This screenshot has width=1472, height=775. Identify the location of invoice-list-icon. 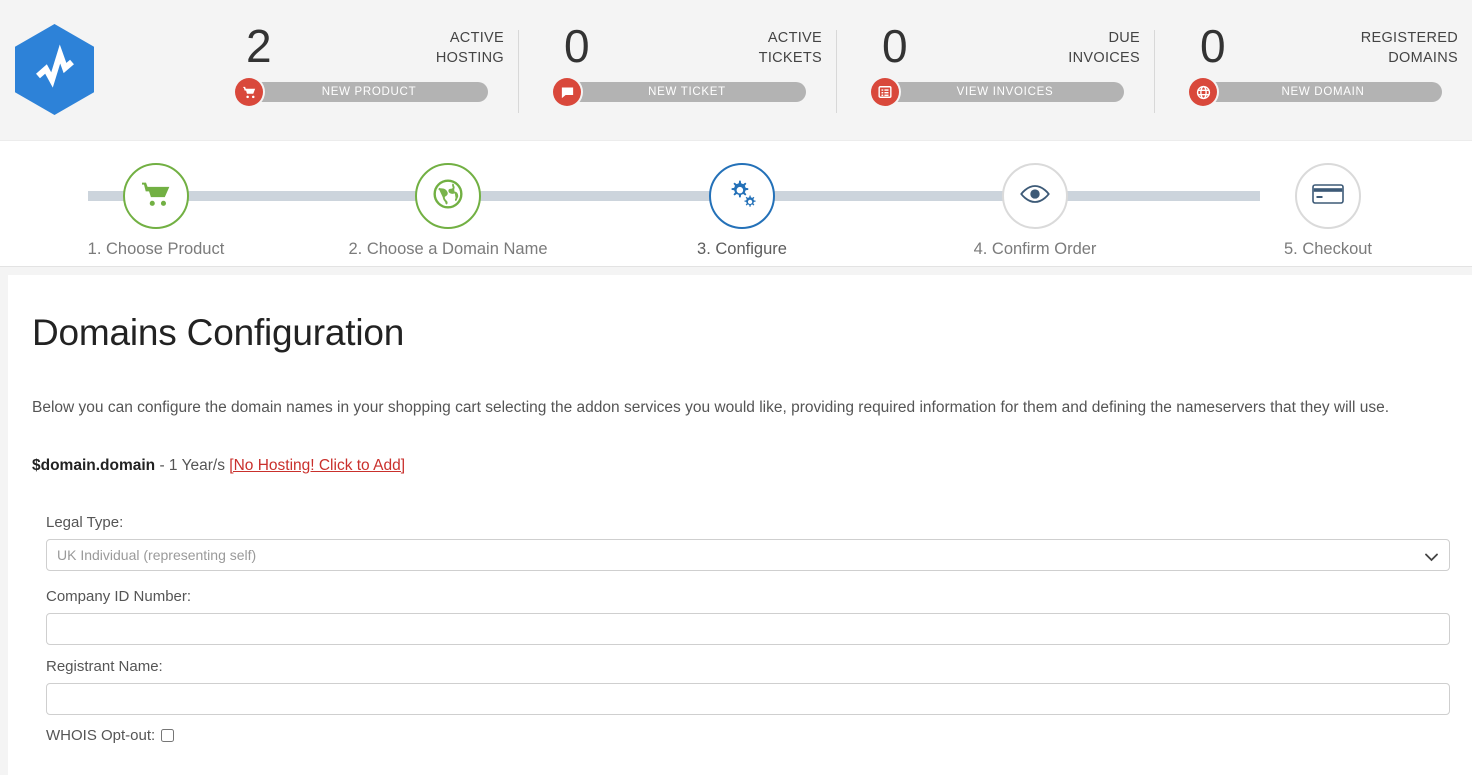
(885, 92).